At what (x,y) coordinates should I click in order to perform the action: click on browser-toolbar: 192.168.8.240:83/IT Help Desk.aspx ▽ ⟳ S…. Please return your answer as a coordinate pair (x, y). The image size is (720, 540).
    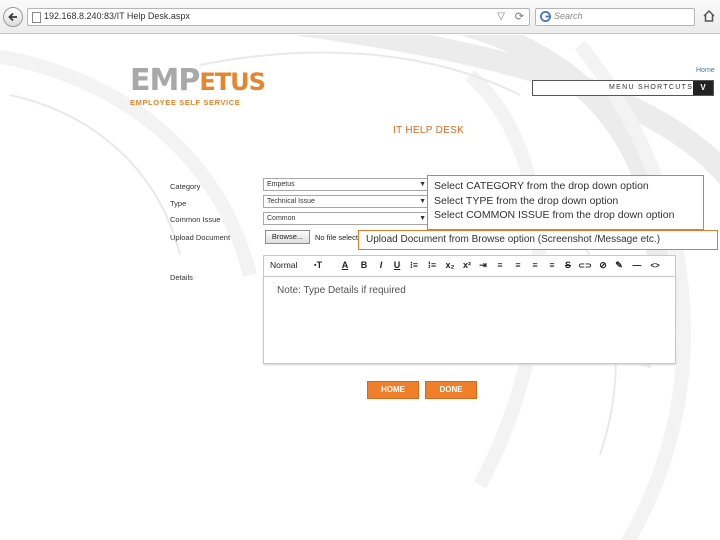
    Looking at the image, I should click on (360, 17).